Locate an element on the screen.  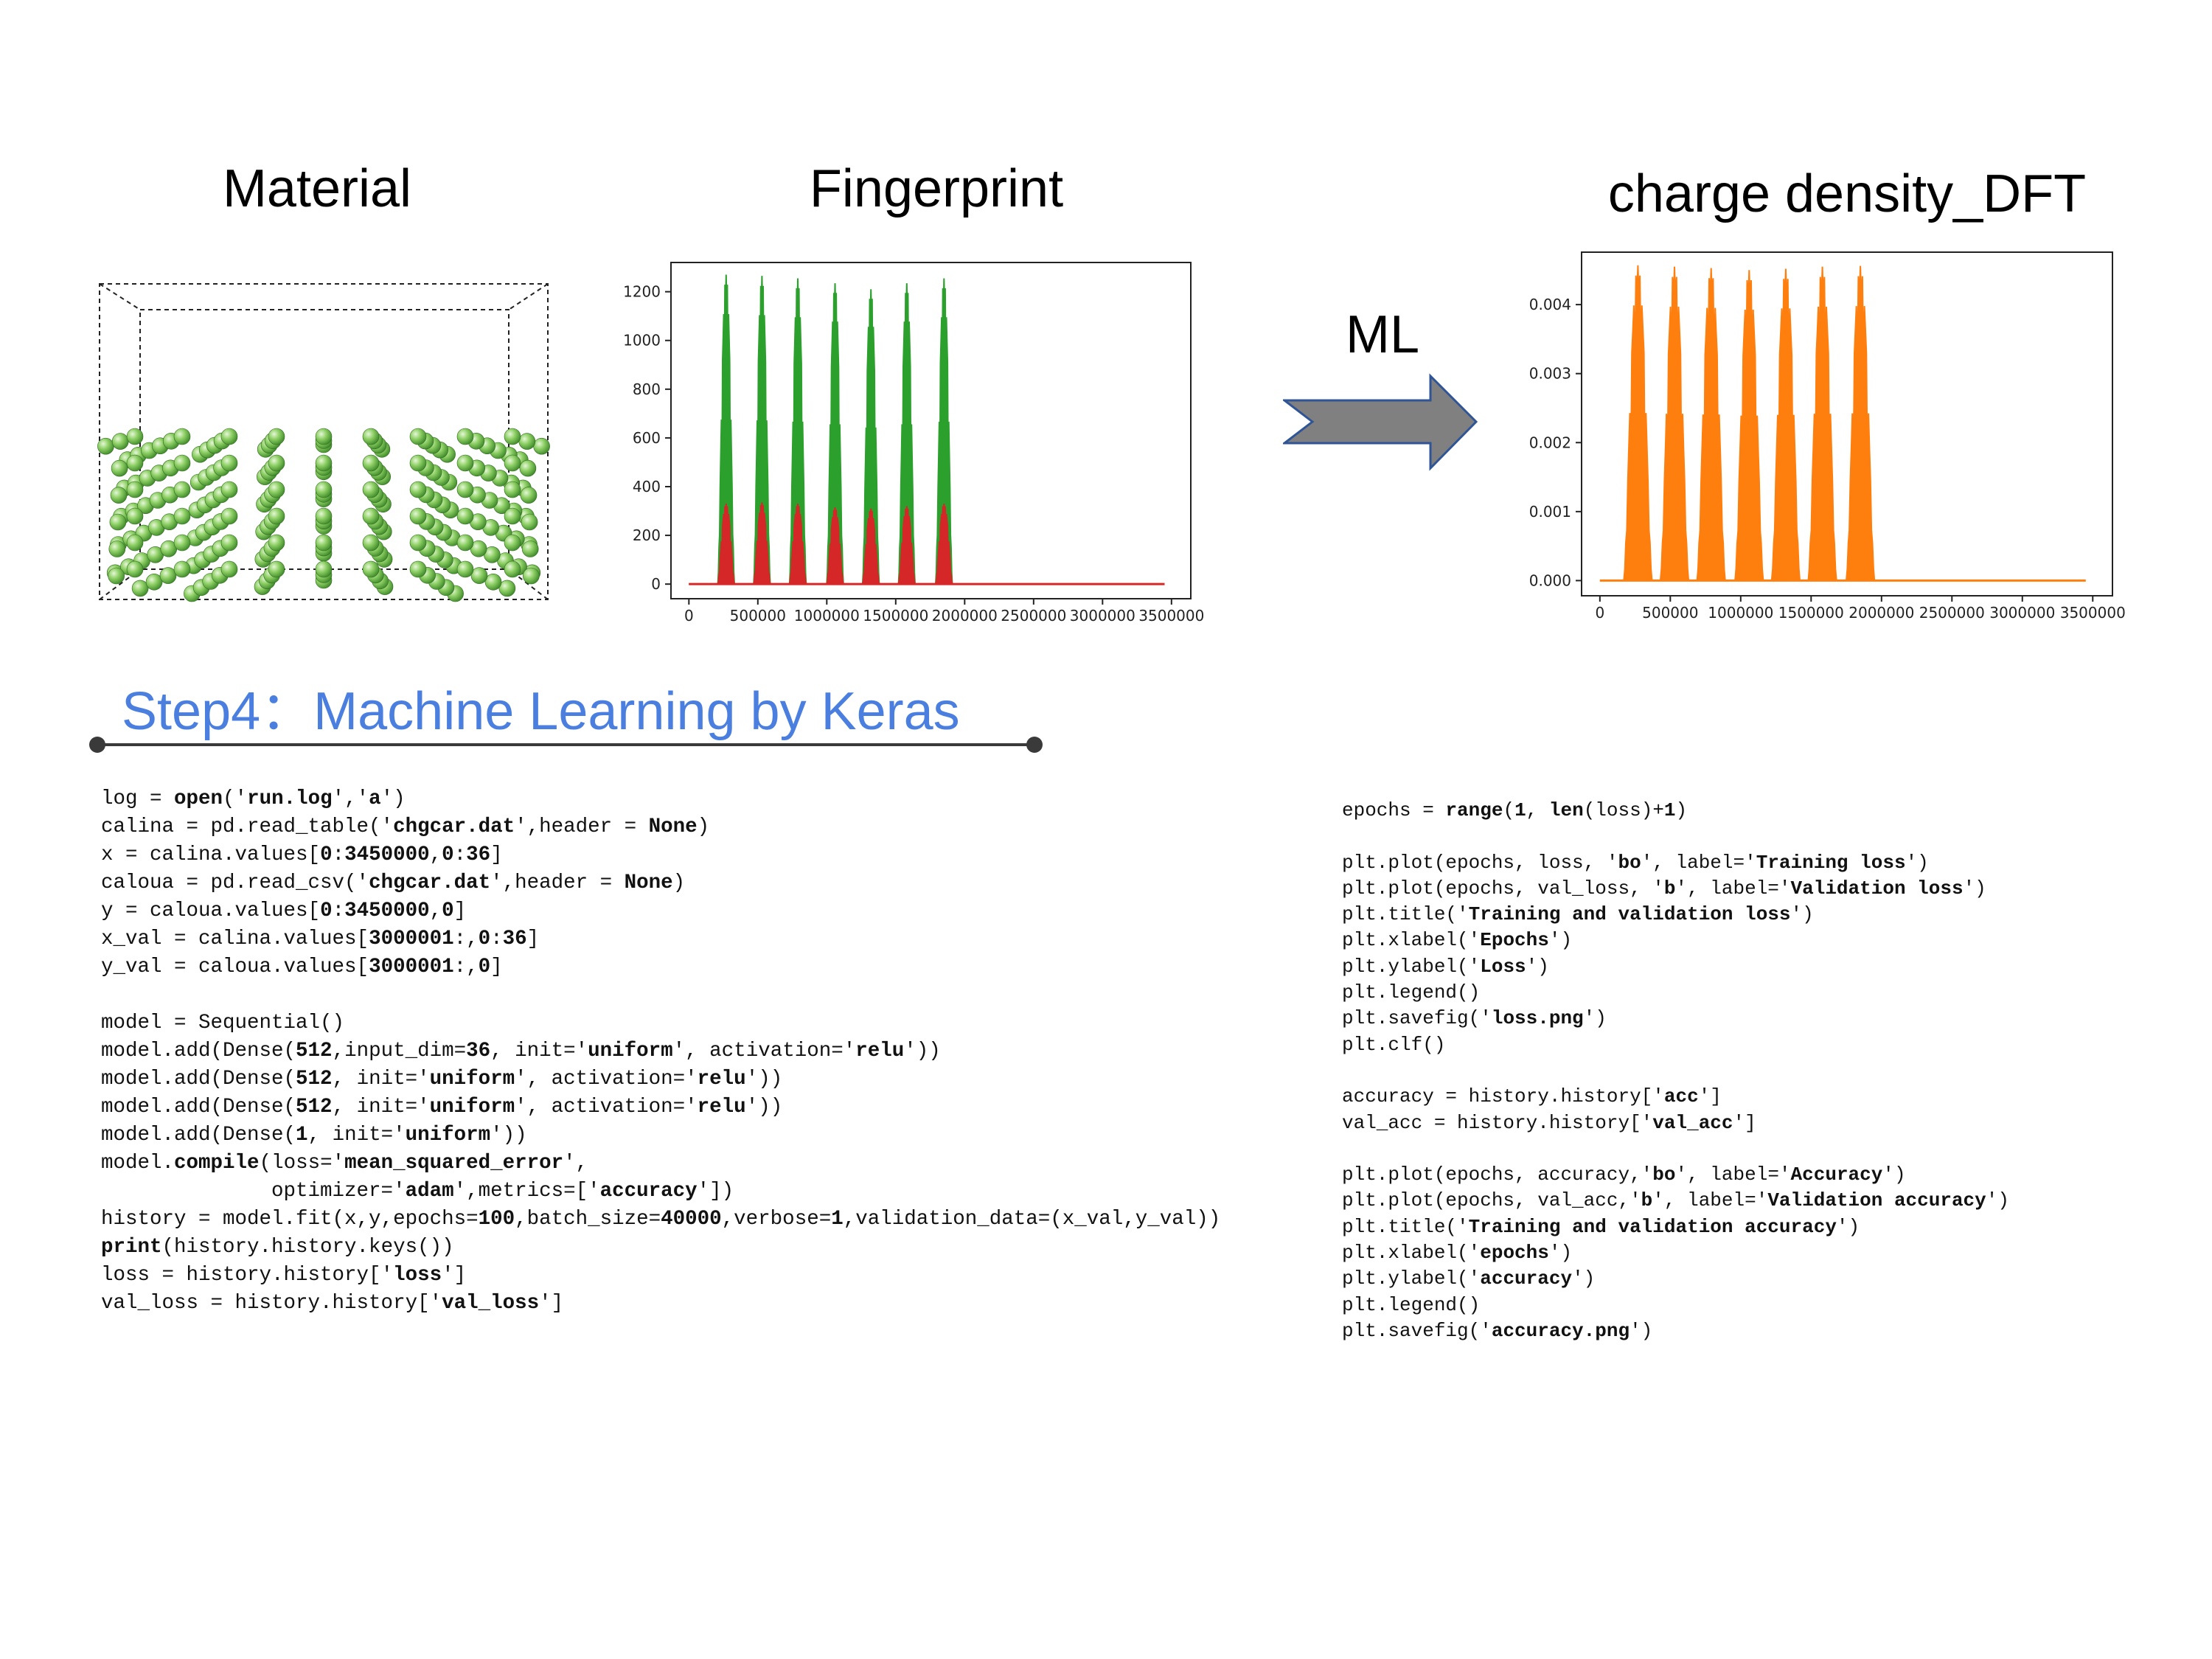
code-right-line: plt.clf() is located at coordinates (1394, 1044).